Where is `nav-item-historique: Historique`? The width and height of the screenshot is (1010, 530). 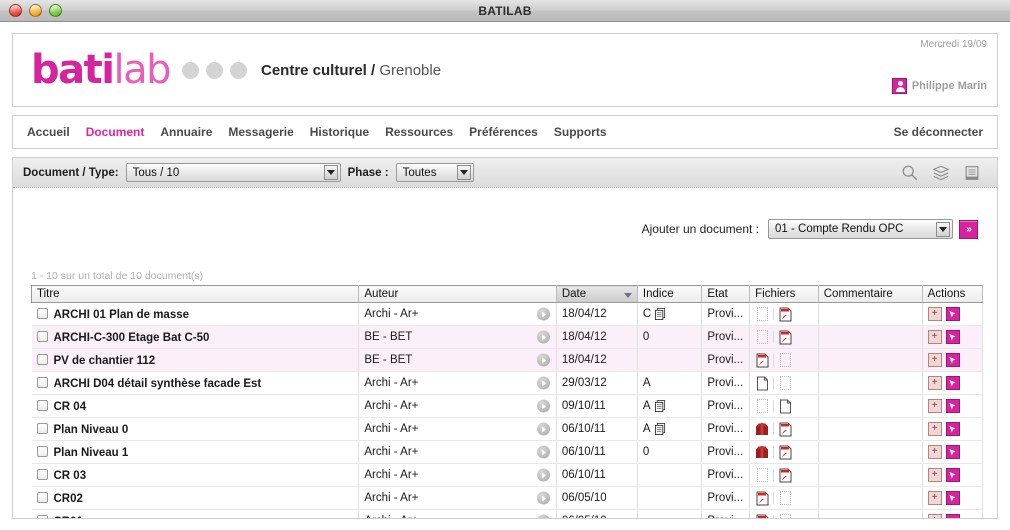
nav-item-historique: Historique is located at coordinates (339, 132).